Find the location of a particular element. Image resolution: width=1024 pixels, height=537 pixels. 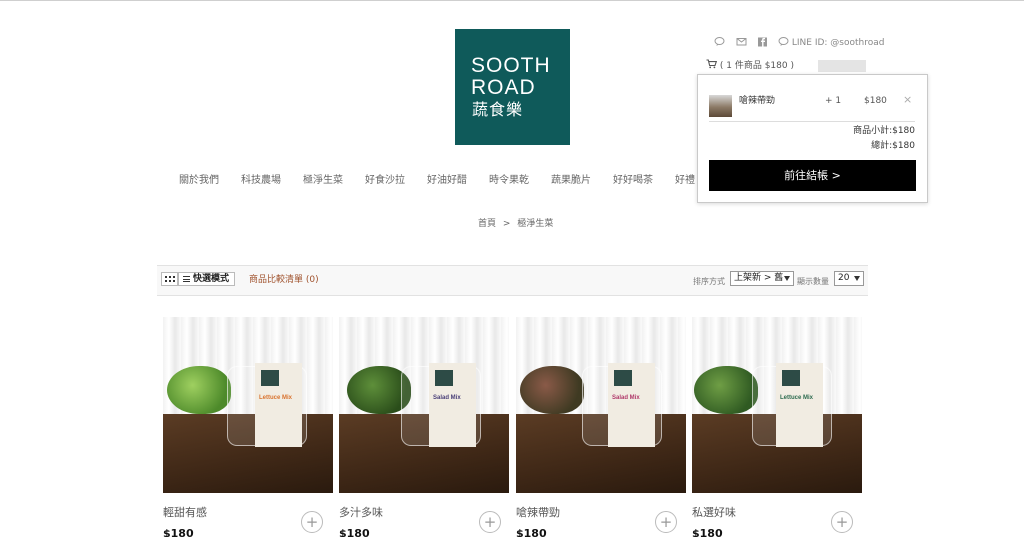

sort-select: 上架新 > 舊 is located at coordinates (762, 278).